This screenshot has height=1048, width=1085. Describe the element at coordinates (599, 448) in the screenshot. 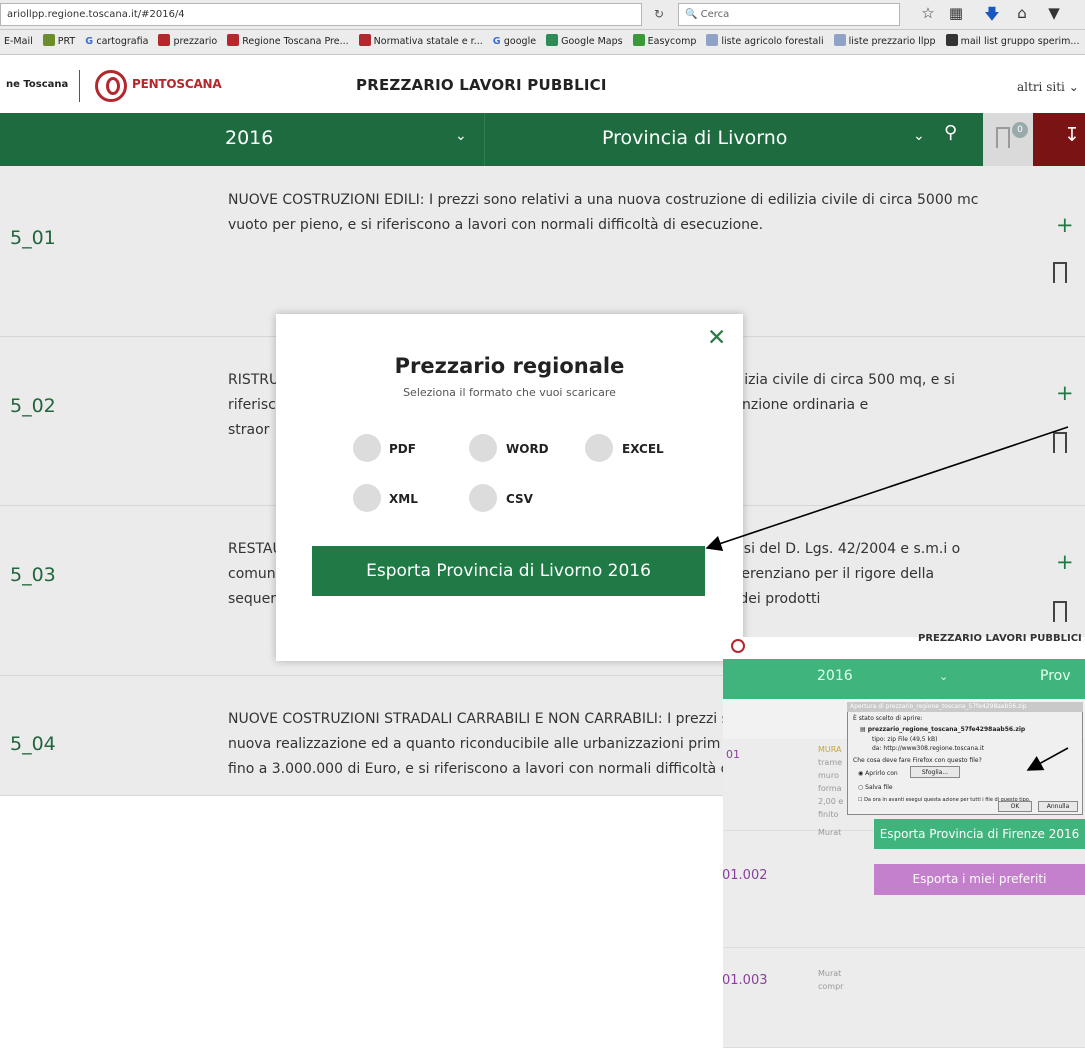

I see `radio-excel` at that location.